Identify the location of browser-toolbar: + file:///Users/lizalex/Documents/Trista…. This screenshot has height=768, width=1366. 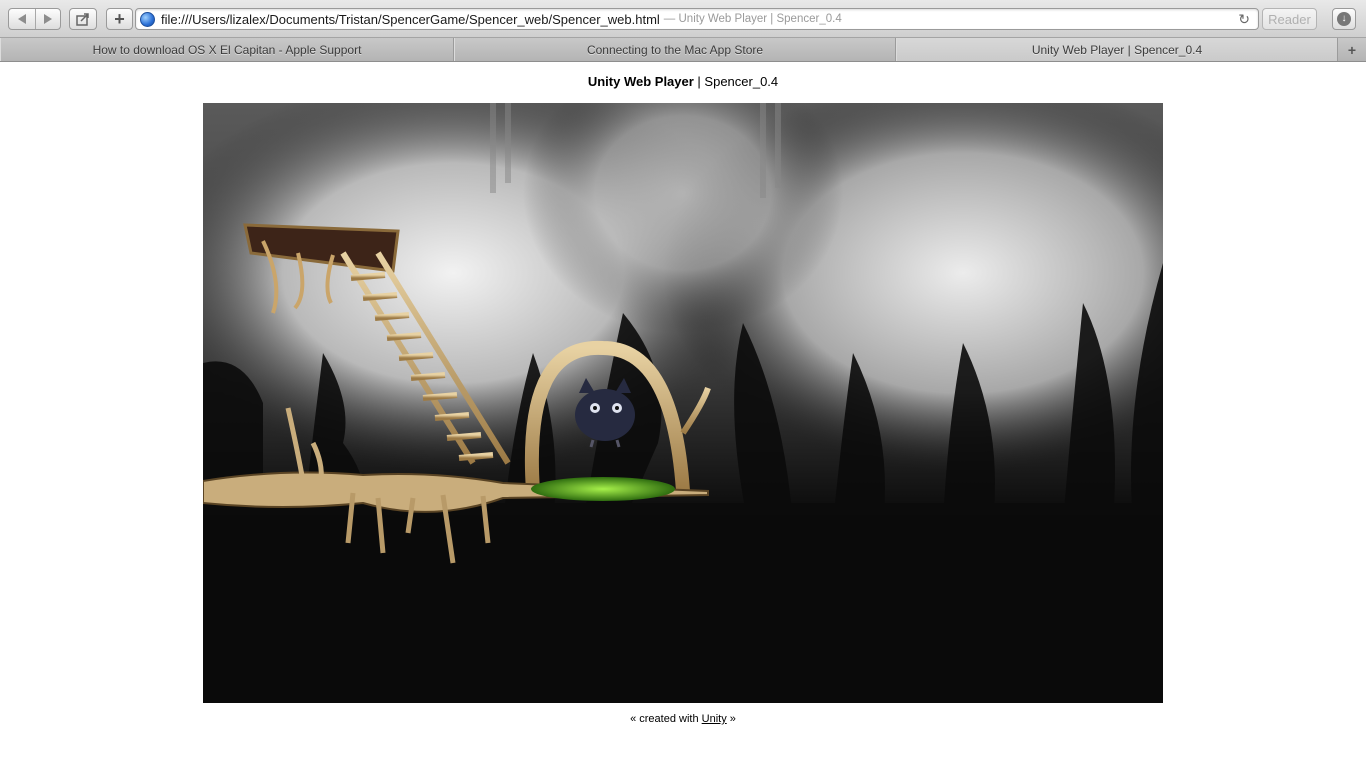
(683, 19).